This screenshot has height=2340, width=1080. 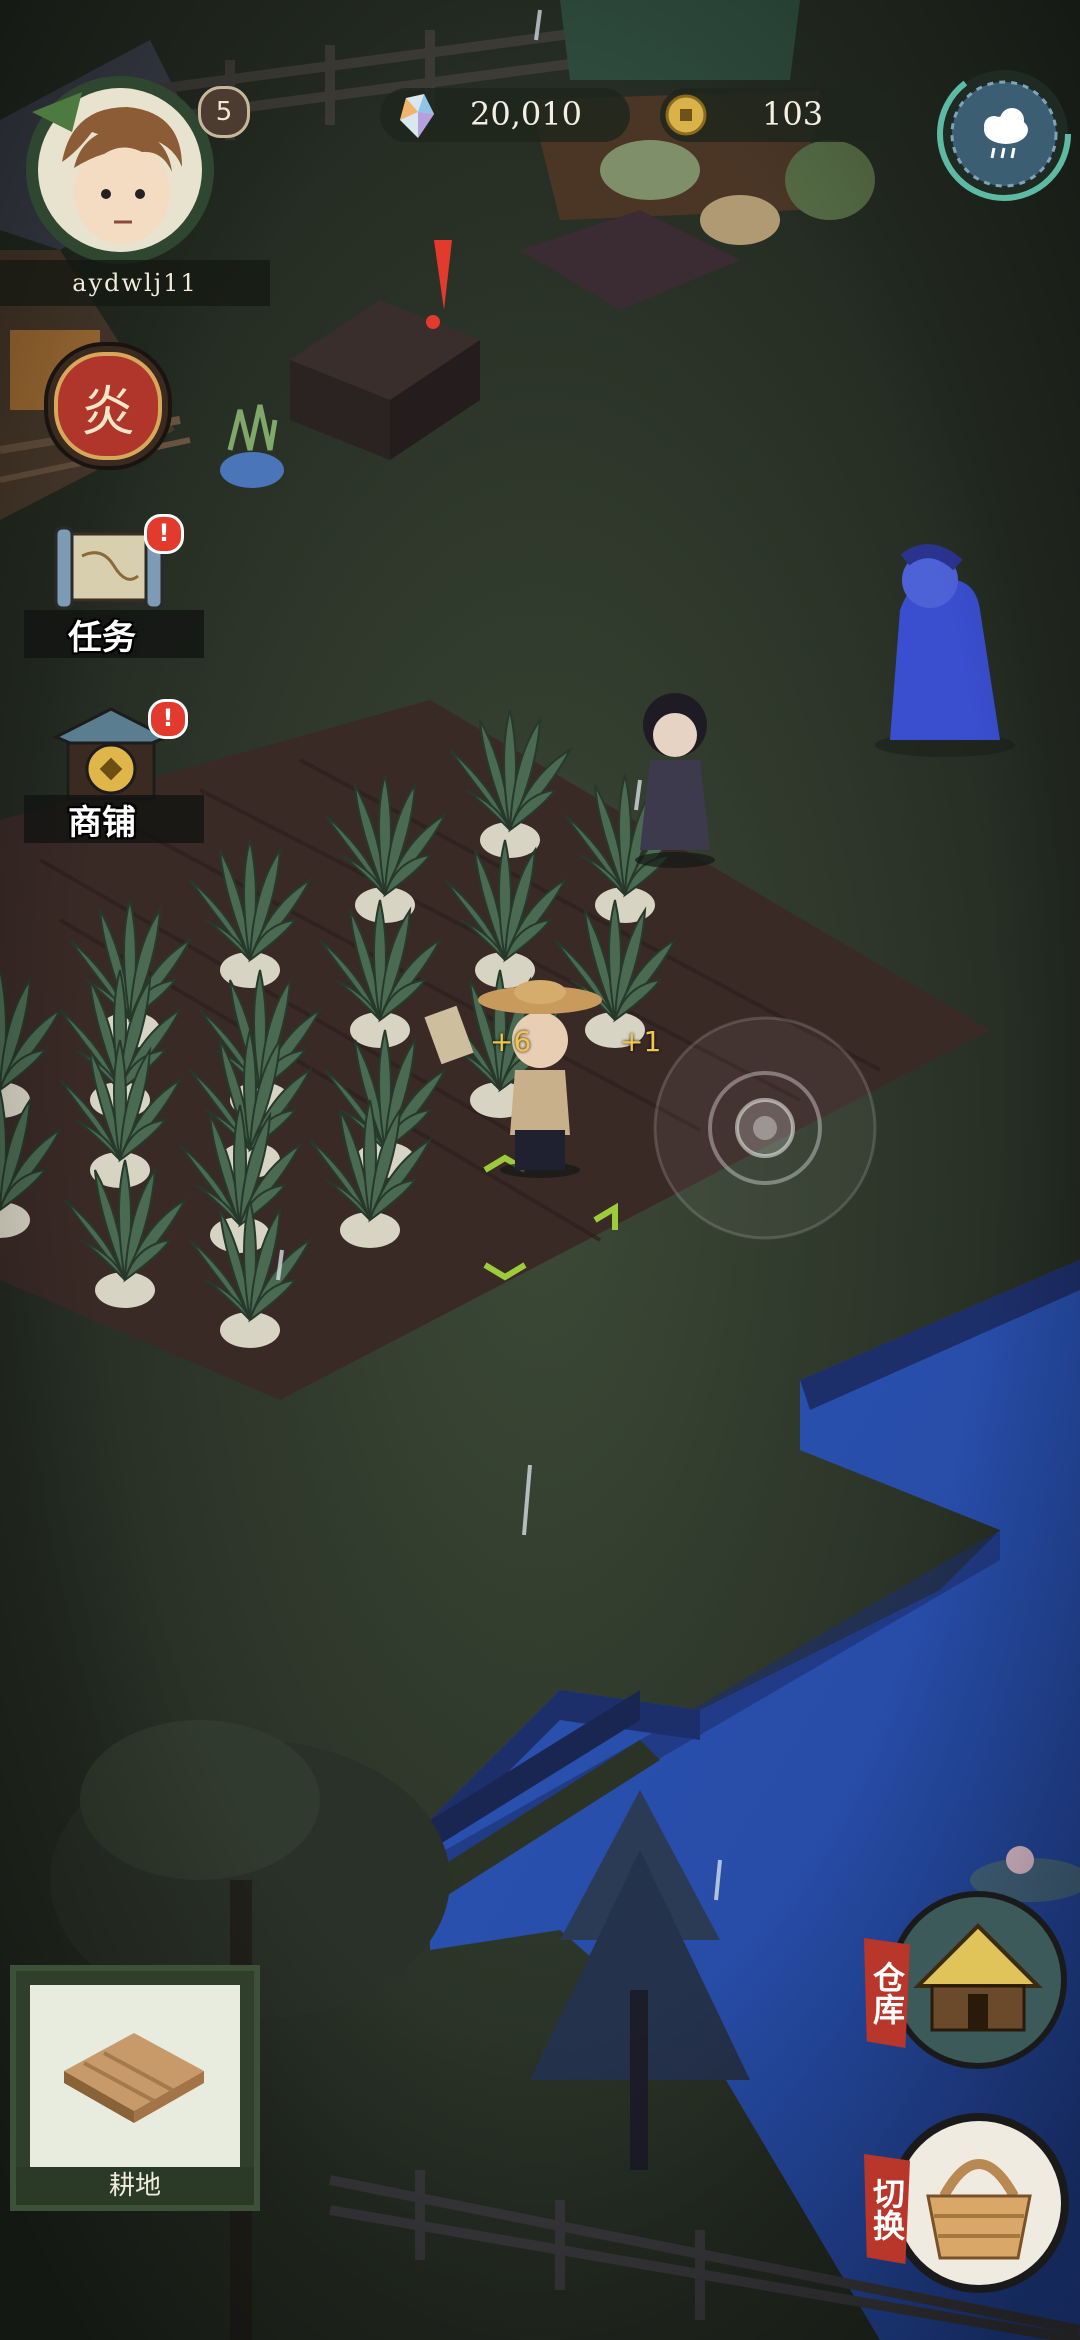 I want to click on player-level-badge: 5, so click(x=224, y=112).